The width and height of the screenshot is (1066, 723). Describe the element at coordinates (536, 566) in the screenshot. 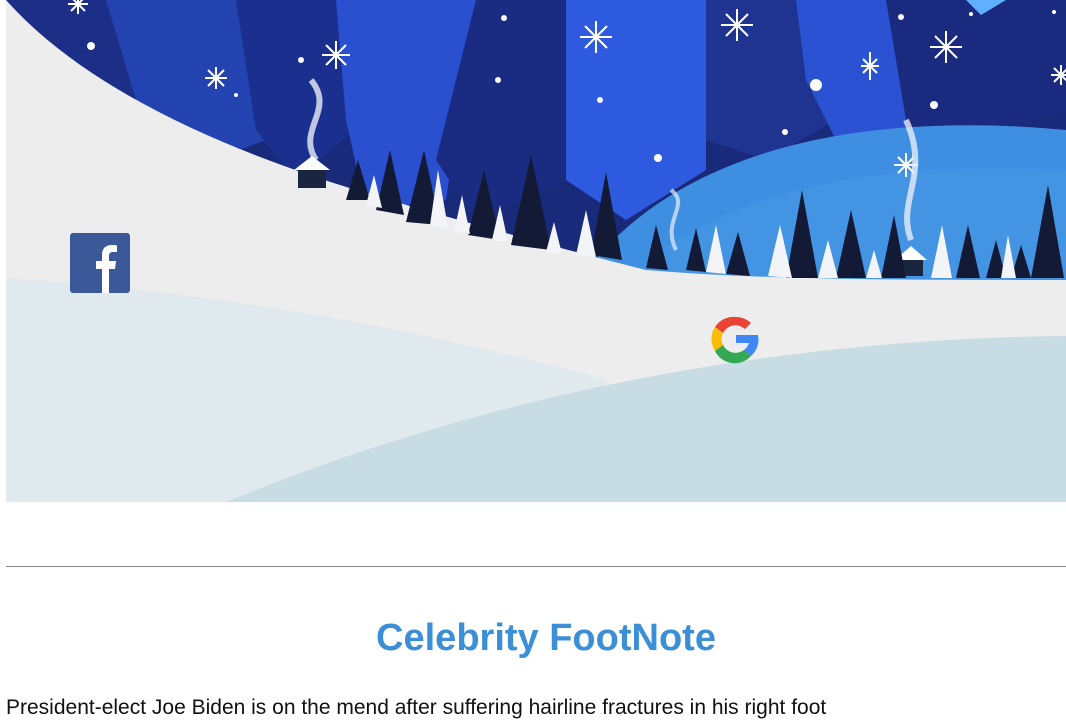

I see `section-divider` at that location.